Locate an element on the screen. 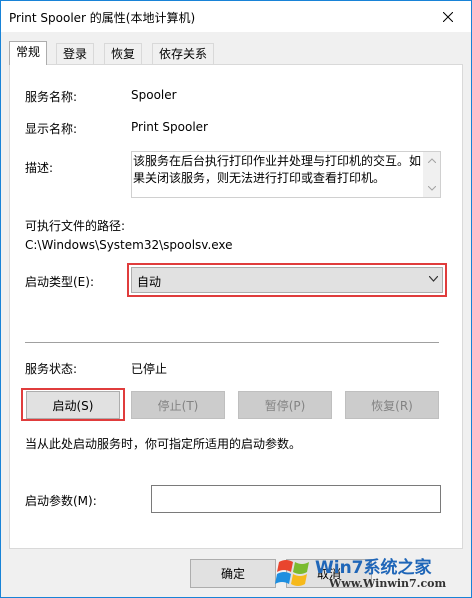 This screenshot has width=472, height=598. description-scrollbar is located at coordinates (431, 174).